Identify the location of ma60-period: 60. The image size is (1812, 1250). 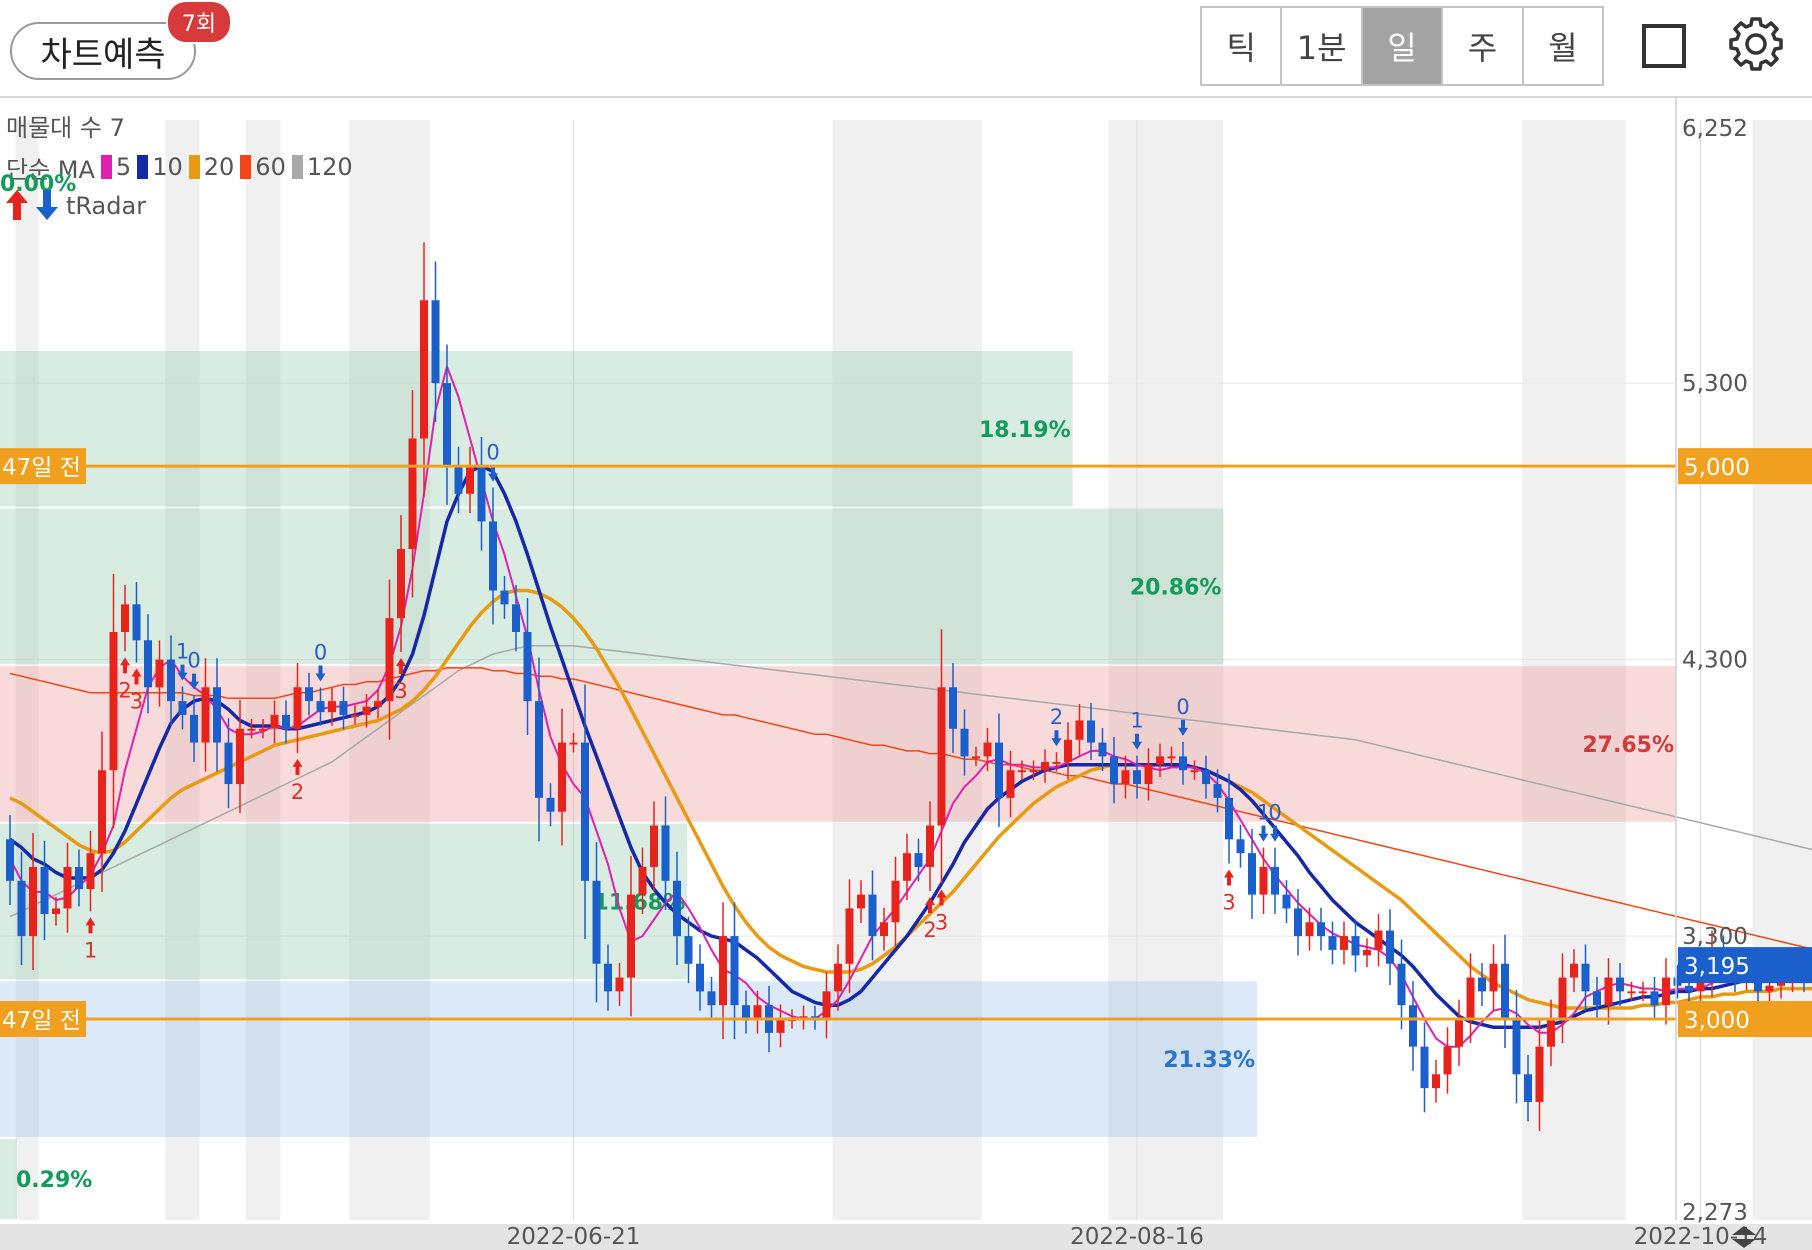
(270, 167).